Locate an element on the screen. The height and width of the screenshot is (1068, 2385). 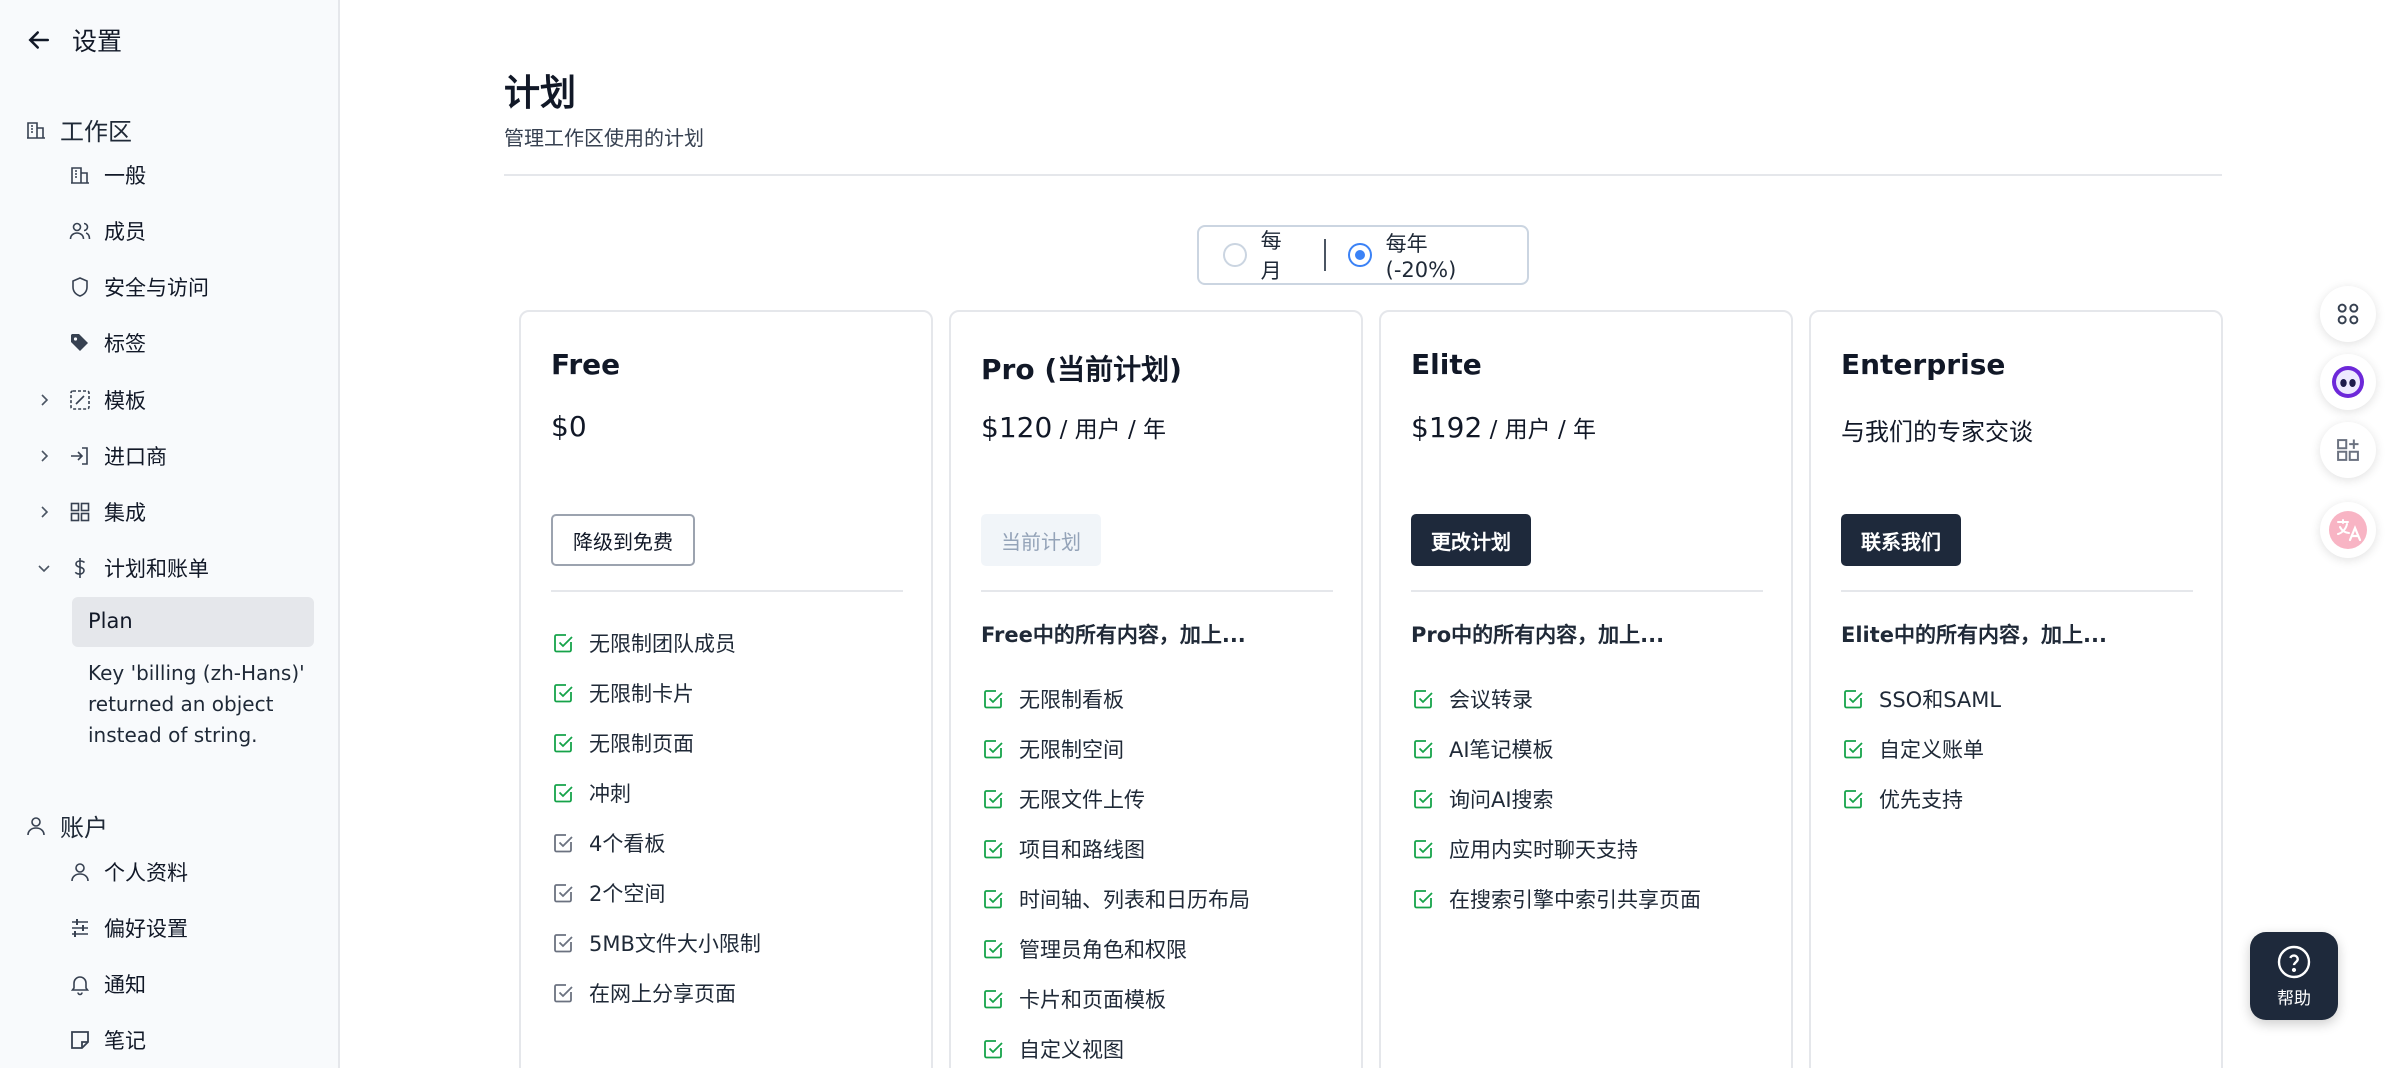
assistant-button is located at coordinates (2348, 382).